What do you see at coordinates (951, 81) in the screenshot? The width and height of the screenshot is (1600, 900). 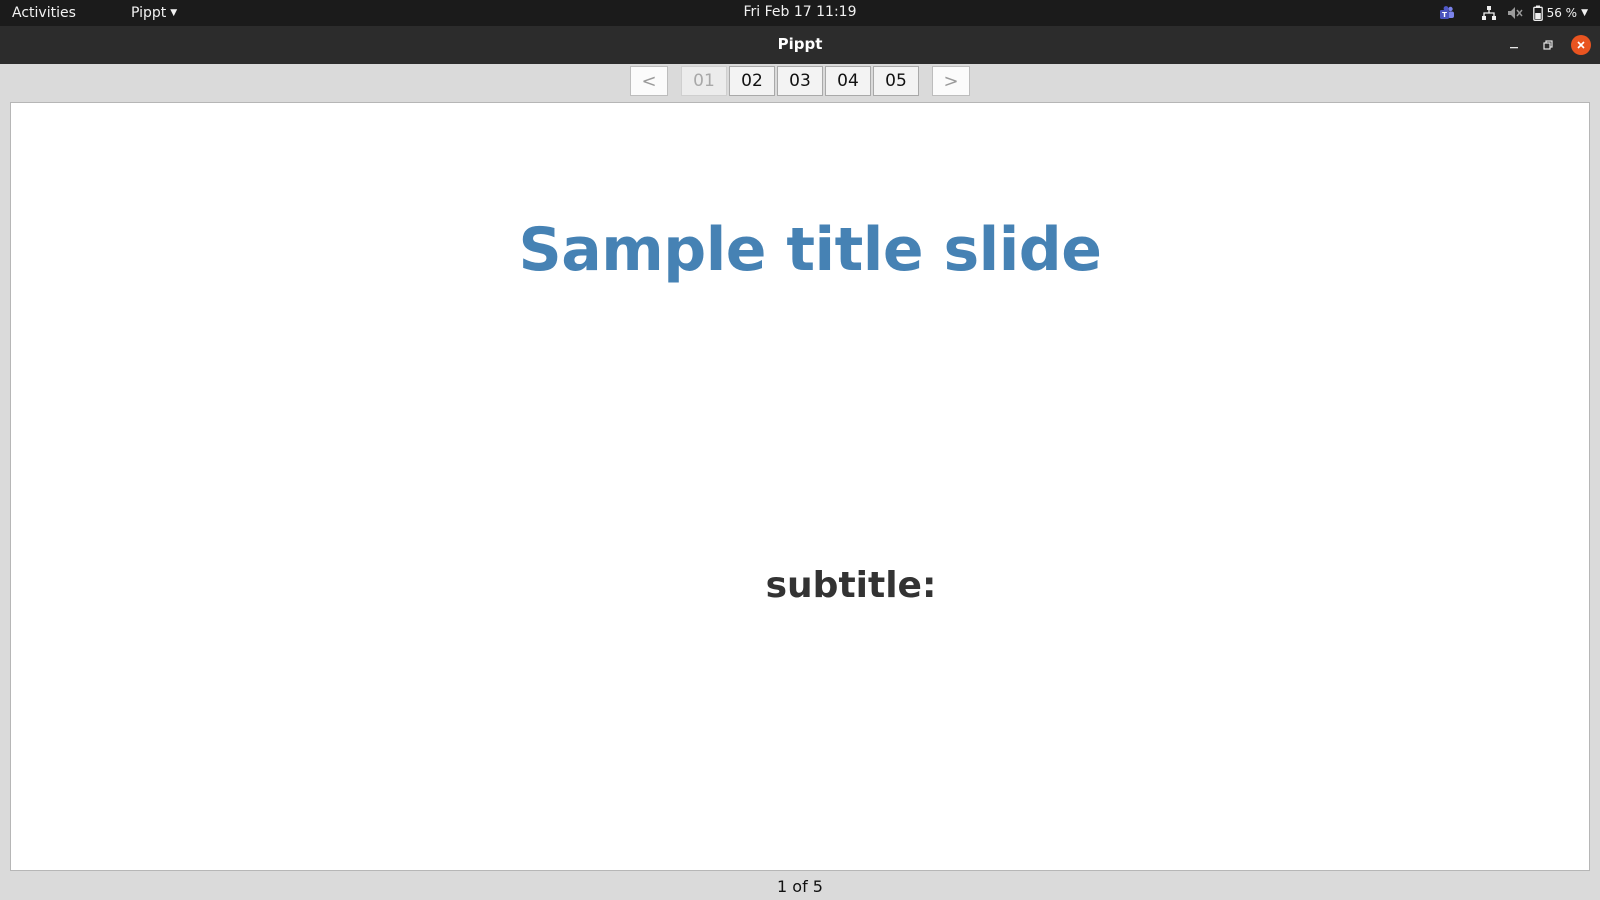 I see `next-slide-button: >` at bounding box center [951, 81].